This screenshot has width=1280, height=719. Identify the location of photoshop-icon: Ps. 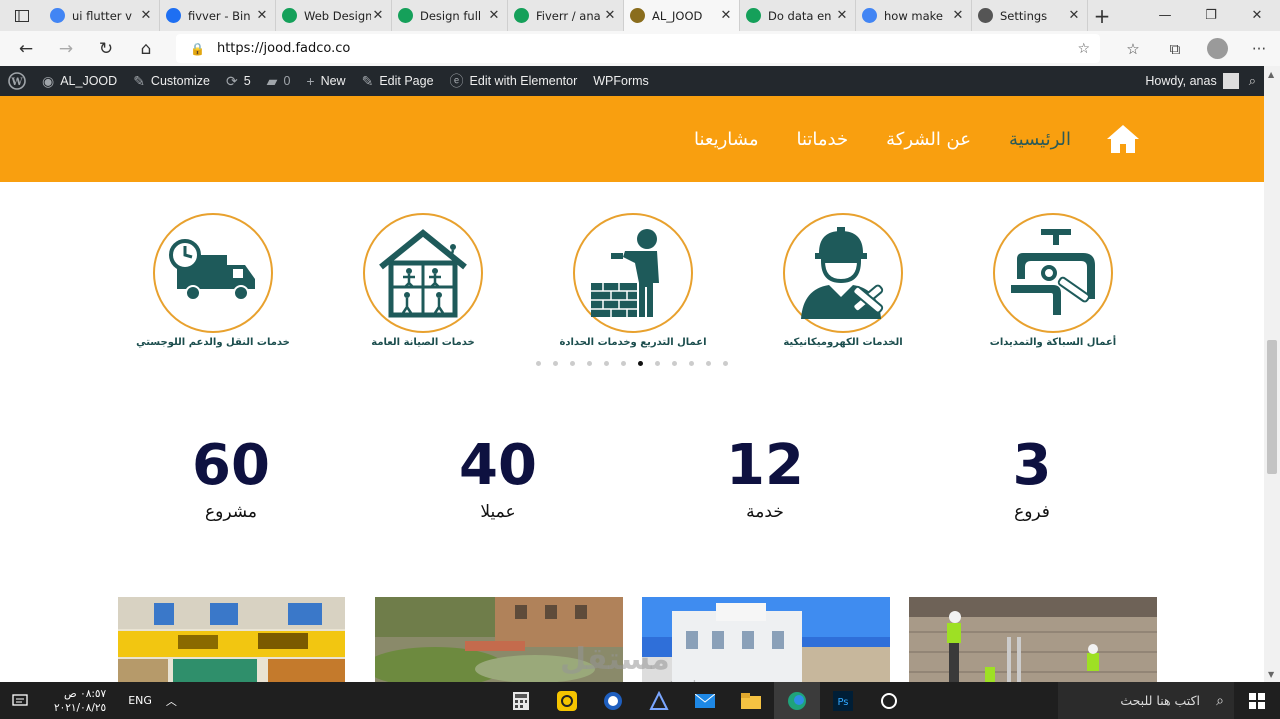
(843, 700).